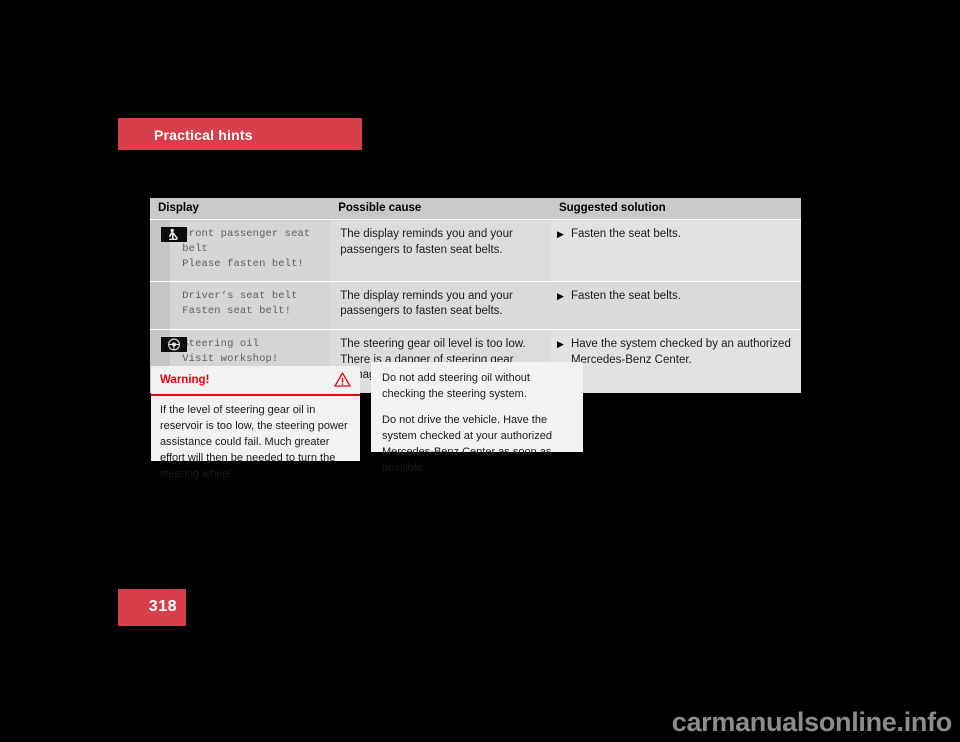 This screenshot has width=960, height=742. I want to click on display-message-cell: Driver‘s seat belt Fasten seat belt!, so click(250, 305).